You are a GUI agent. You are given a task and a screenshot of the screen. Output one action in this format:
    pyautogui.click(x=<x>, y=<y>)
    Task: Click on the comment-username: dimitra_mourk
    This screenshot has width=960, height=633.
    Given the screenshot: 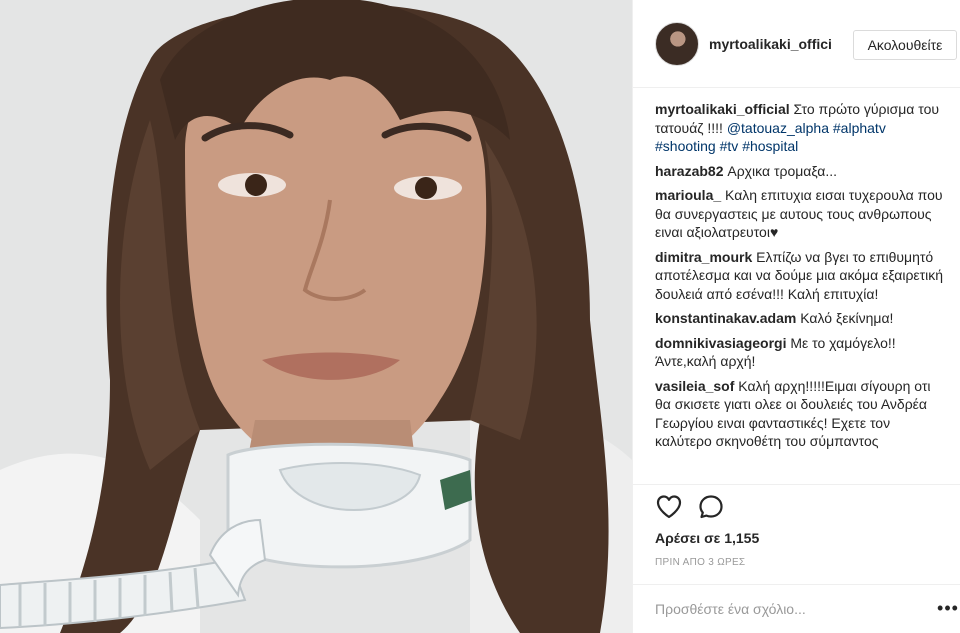 What is the action you would take?
    pyautogui.click(x=703, y=257)
    